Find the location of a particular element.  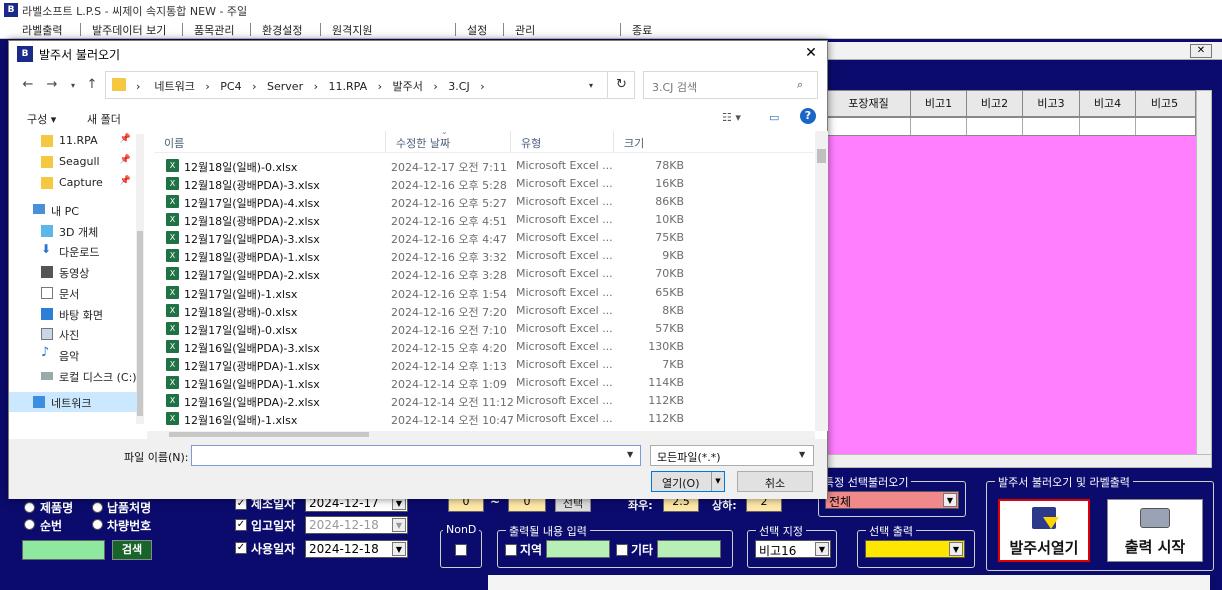

nav-item-pictures: 사진 is located at coordinates (73, 334).